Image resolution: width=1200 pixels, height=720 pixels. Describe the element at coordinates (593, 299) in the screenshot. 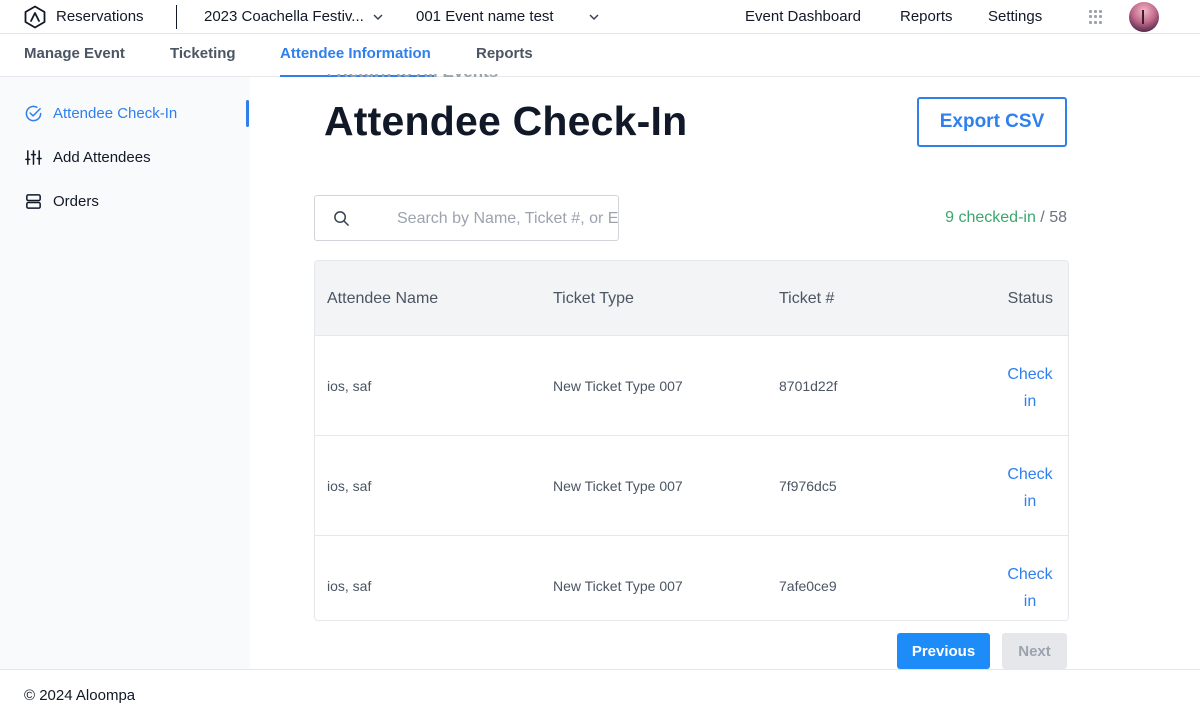

I see `column-header-ticket-type: Ticket Type` at that location.